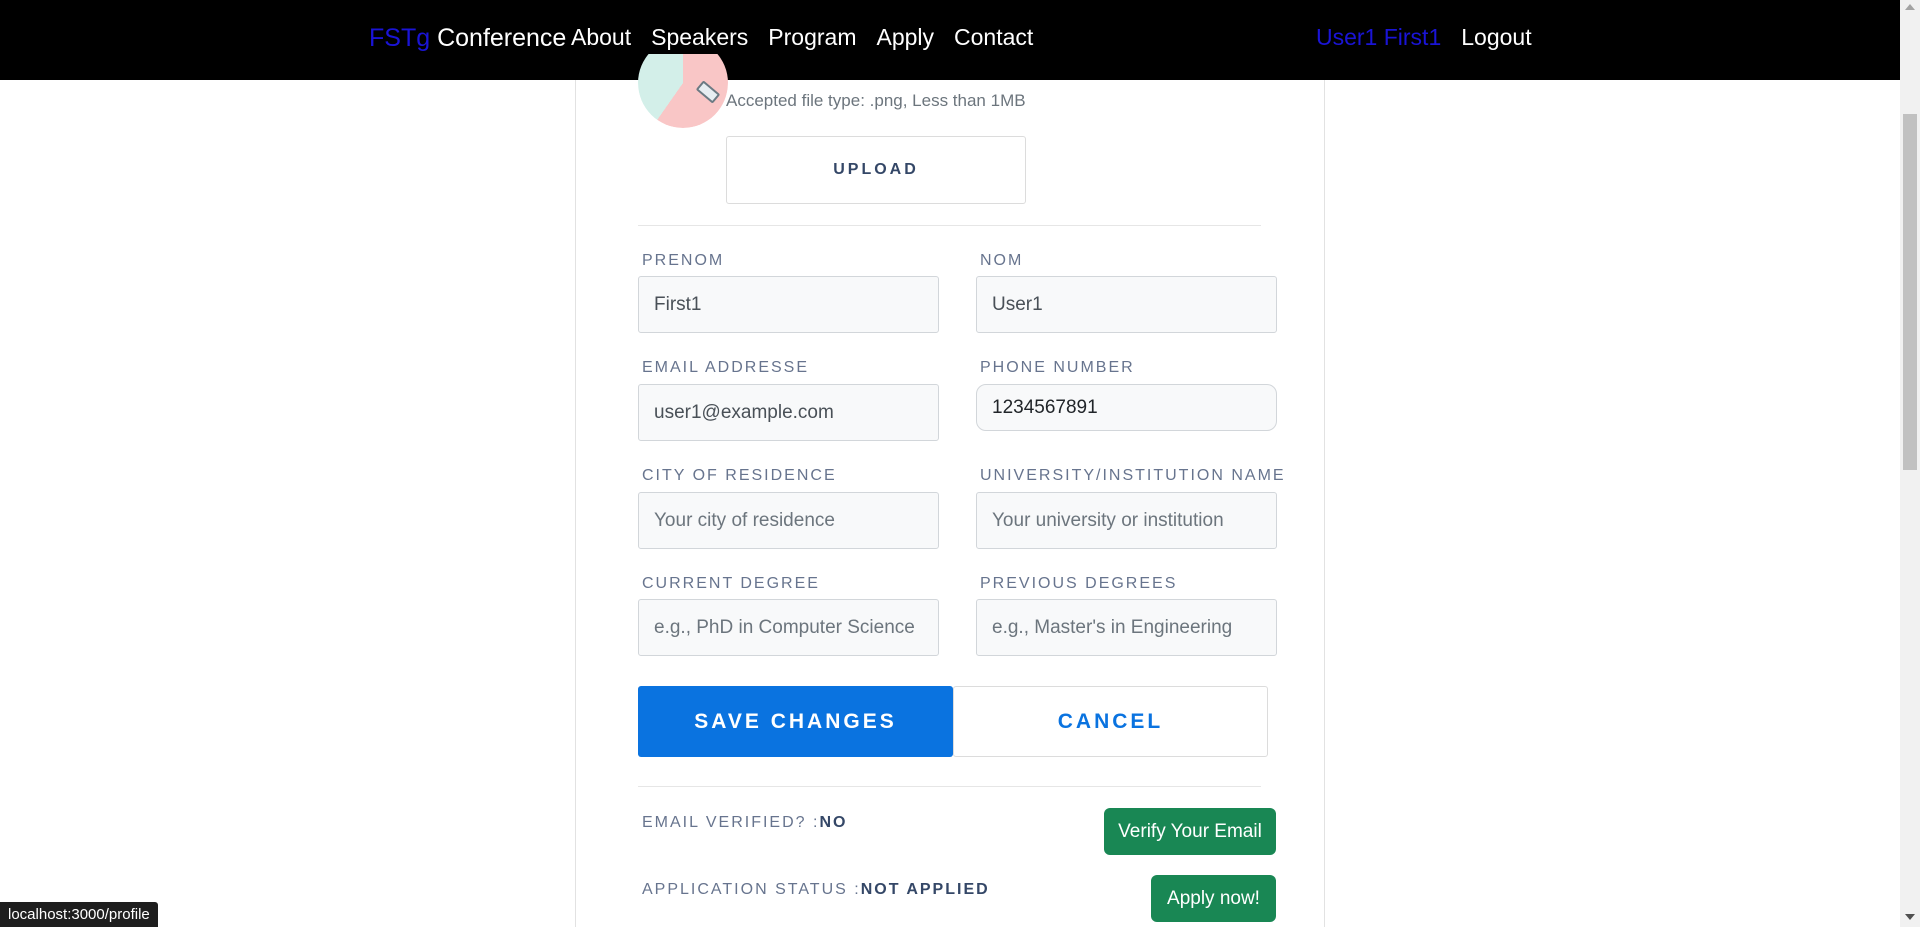 The width and height of the screenshot is (1920, 927). Describe the element at coordinates (833, 822) in the screenshot. I see `email-verified-value: NO` at that location.